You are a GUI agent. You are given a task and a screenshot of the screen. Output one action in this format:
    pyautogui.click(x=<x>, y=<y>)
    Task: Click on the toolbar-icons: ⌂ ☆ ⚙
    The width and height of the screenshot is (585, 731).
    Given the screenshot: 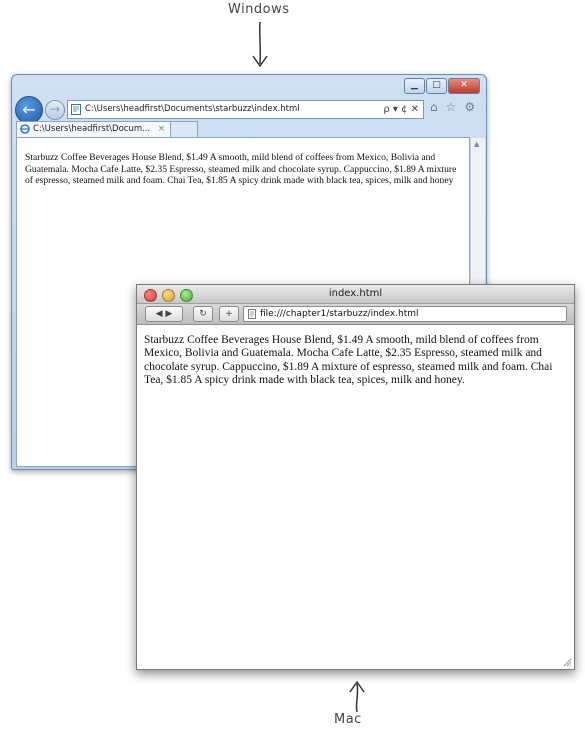 What is the action you would take?
    pyautogui.click(x=452, y=107)
    